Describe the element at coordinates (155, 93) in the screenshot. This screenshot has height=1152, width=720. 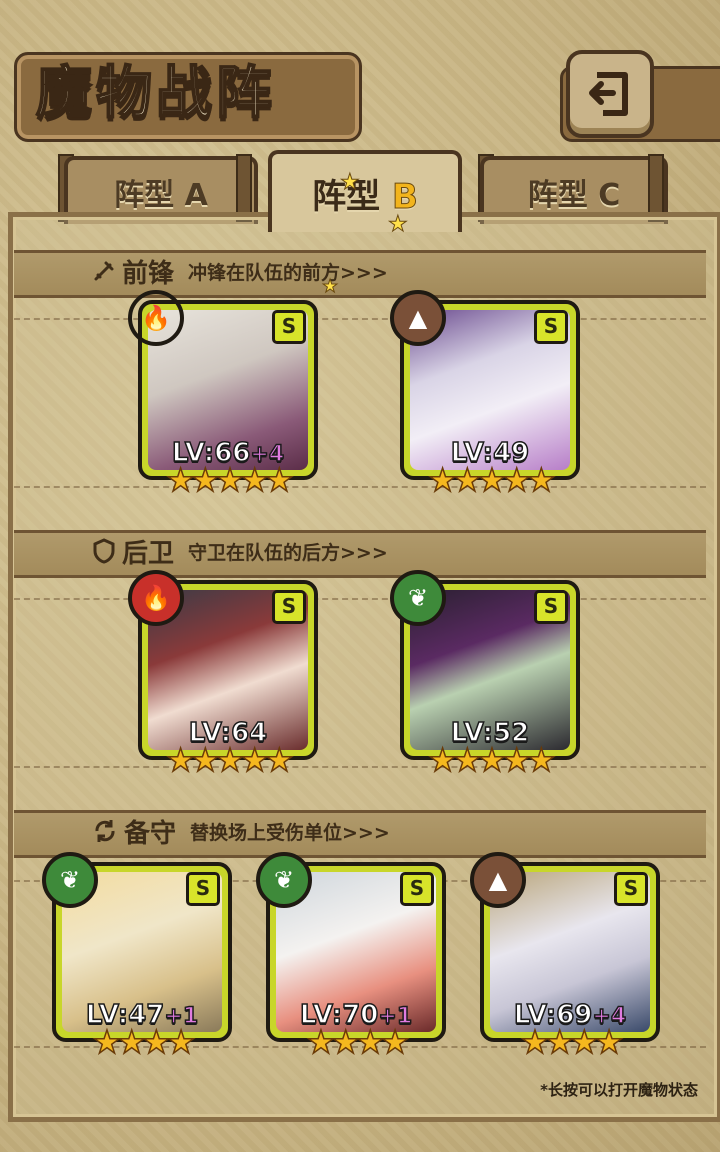
I see `page-title: 魔物战阵` at that location.